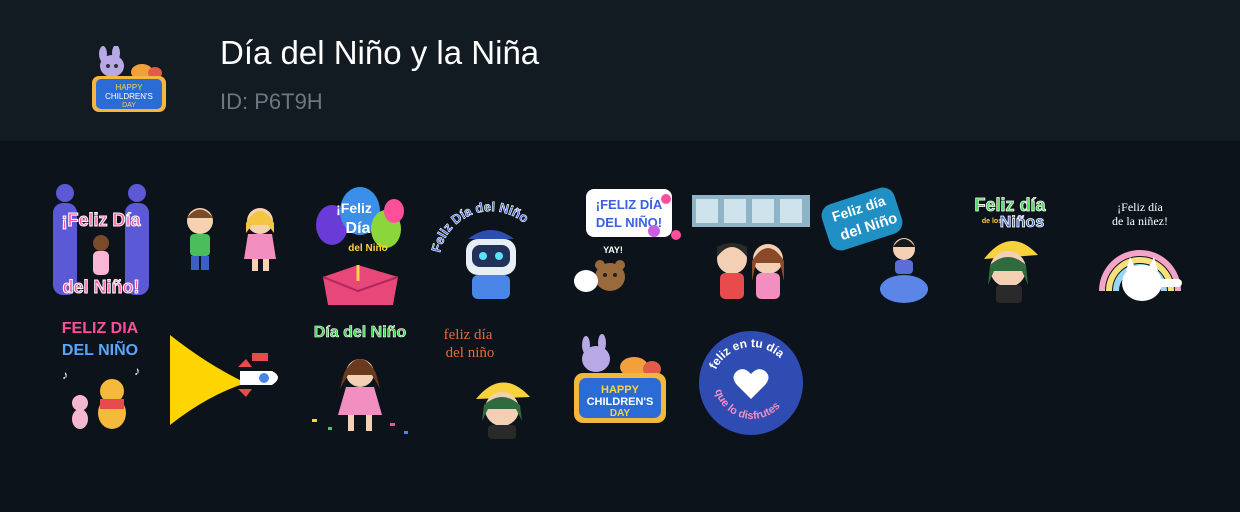 This screenshot has width=1240, height=512. Describe the element at coordinates (129, 105) in the screenshot. I see `pack-icon-text-3: DAY` at that location.